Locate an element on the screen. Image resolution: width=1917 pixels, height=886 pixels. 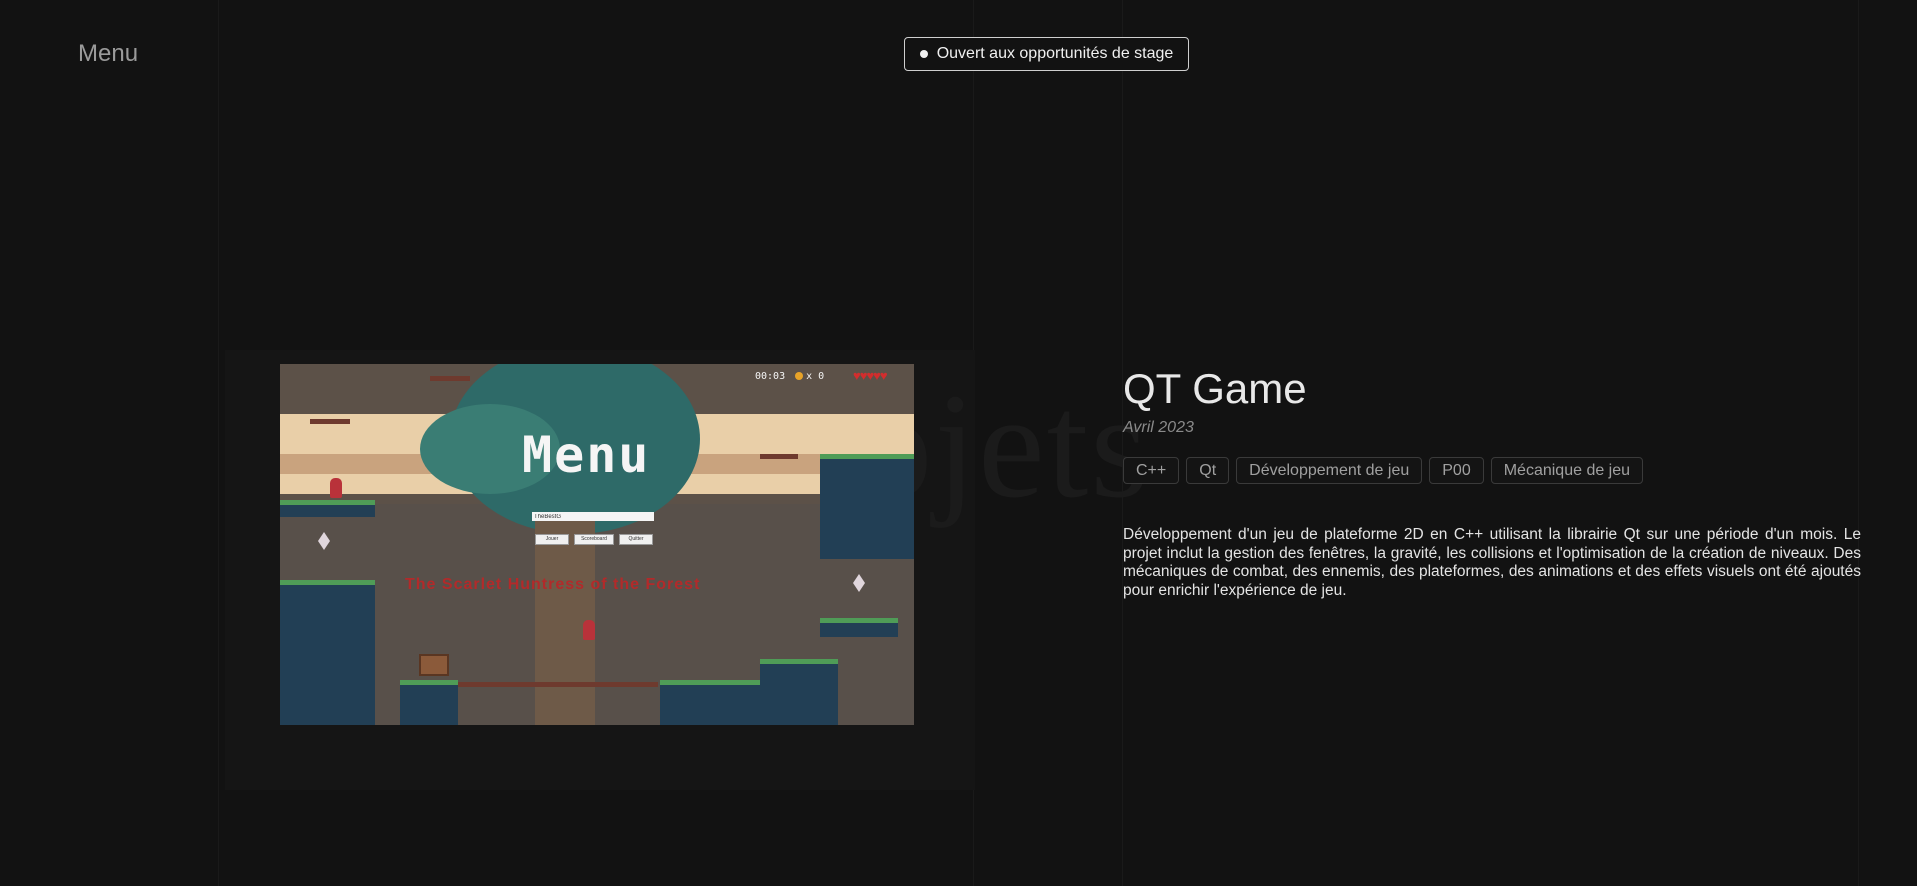
status-dot-icon is located at coordinates (923, 54).